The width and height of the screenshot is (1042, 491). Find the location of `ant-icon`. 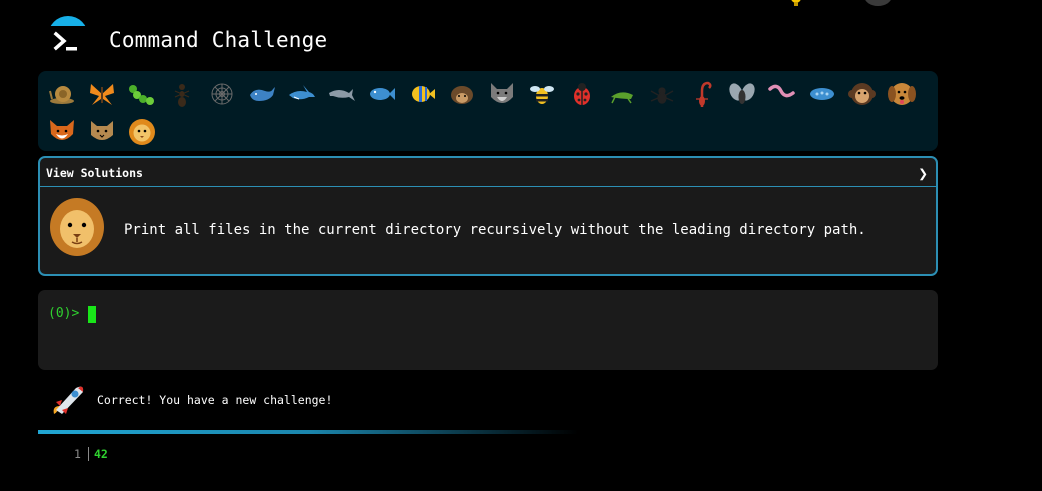

ant-icon is located at coordinates (182, 94).